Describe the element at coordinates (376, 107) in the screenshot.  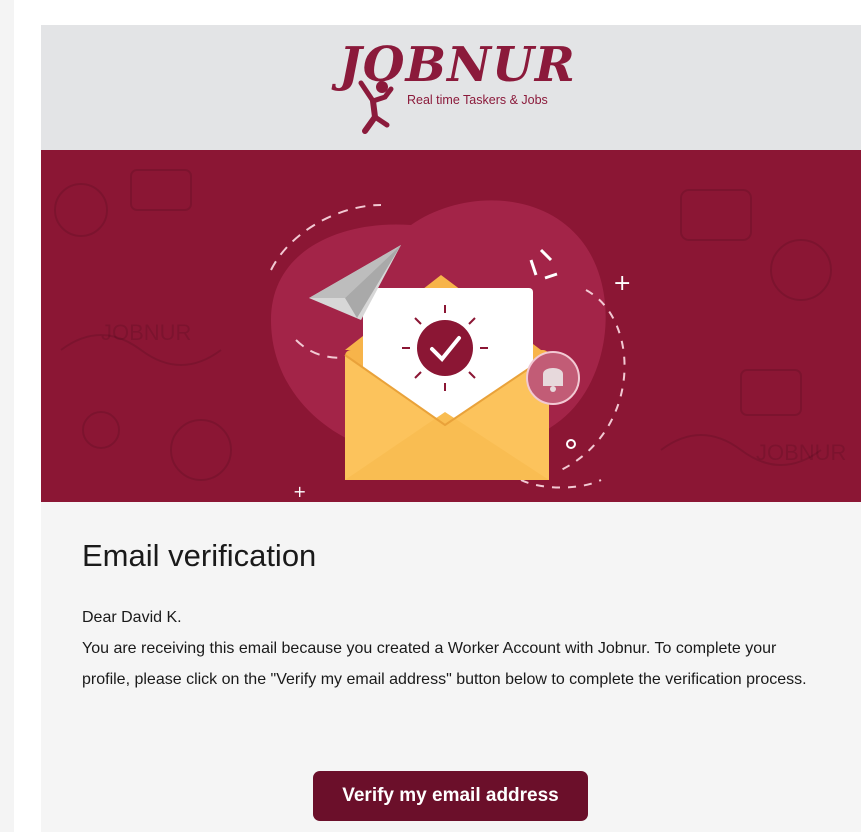
I see `jumping-person-icon` at that location.